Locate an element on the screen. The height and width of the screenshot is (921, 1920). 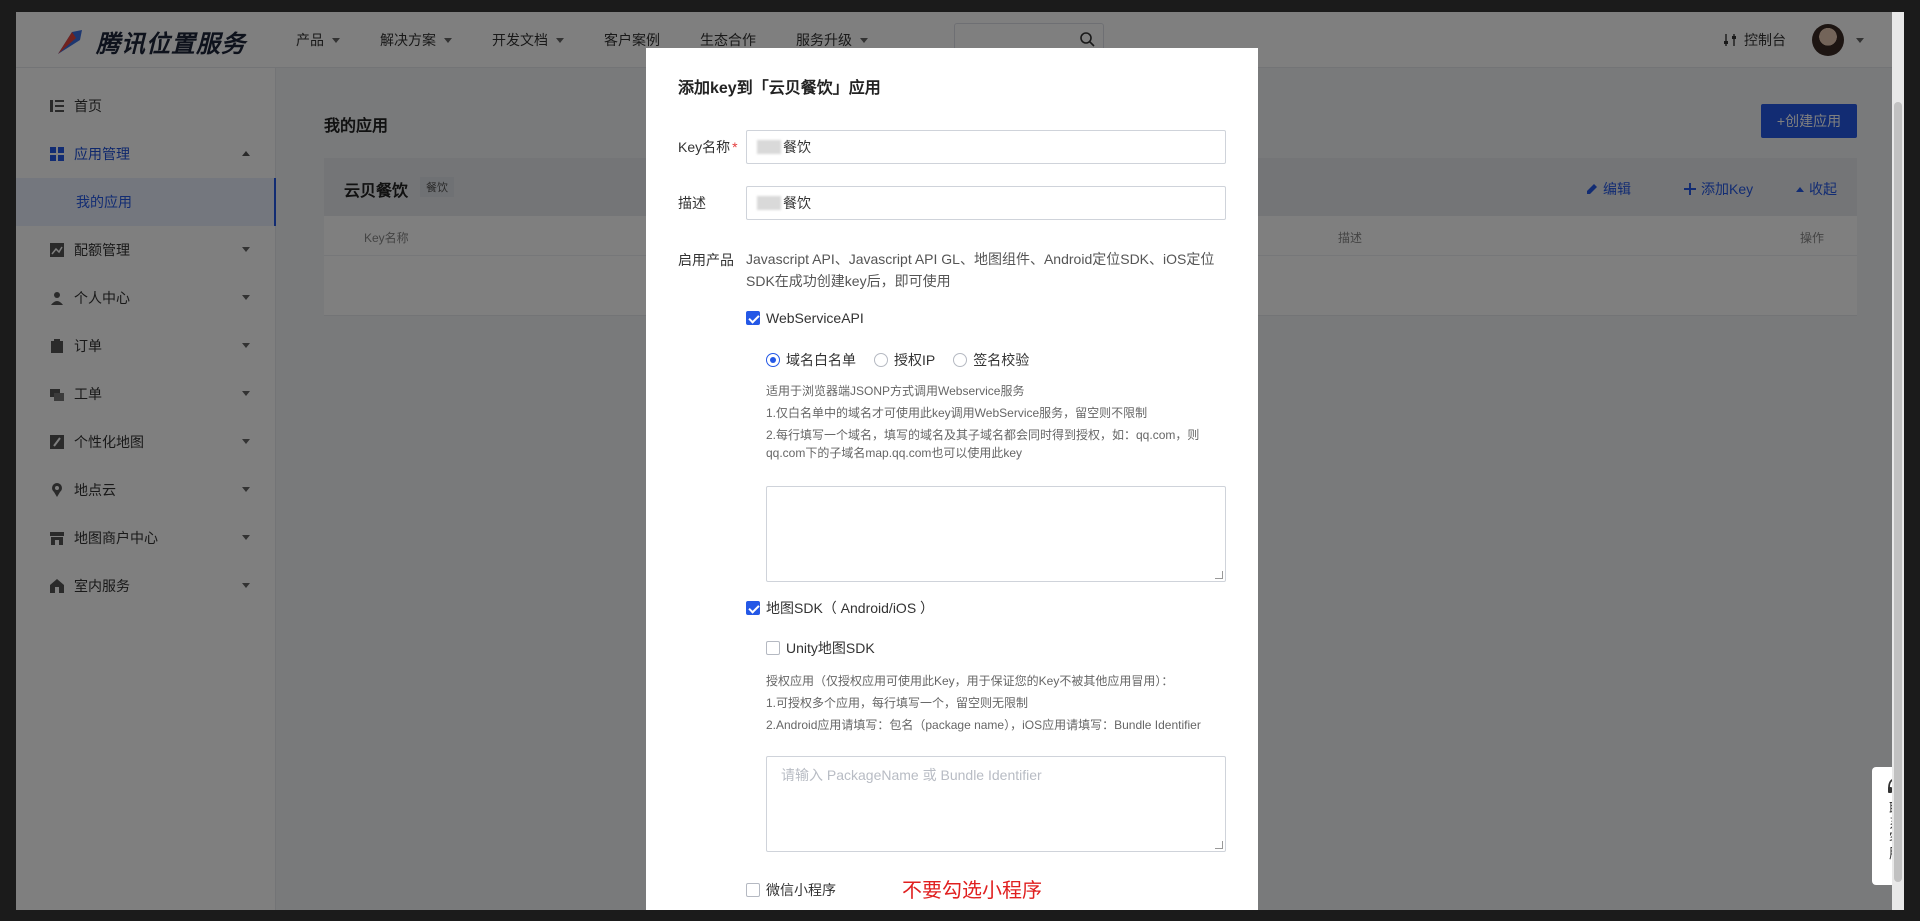
key-name-value: 餐饮 is located at coordinates (797, 147).